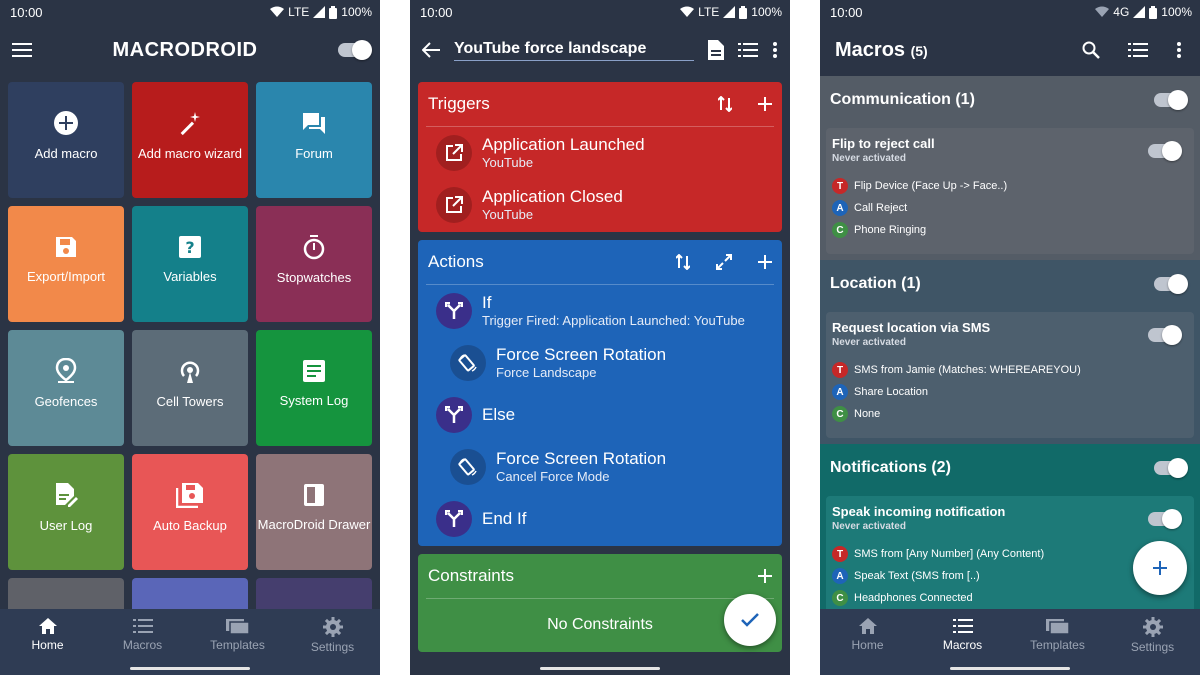  Describe the element at coordinates (716, 50) in the screenshot. I see `description-icon` at that location.